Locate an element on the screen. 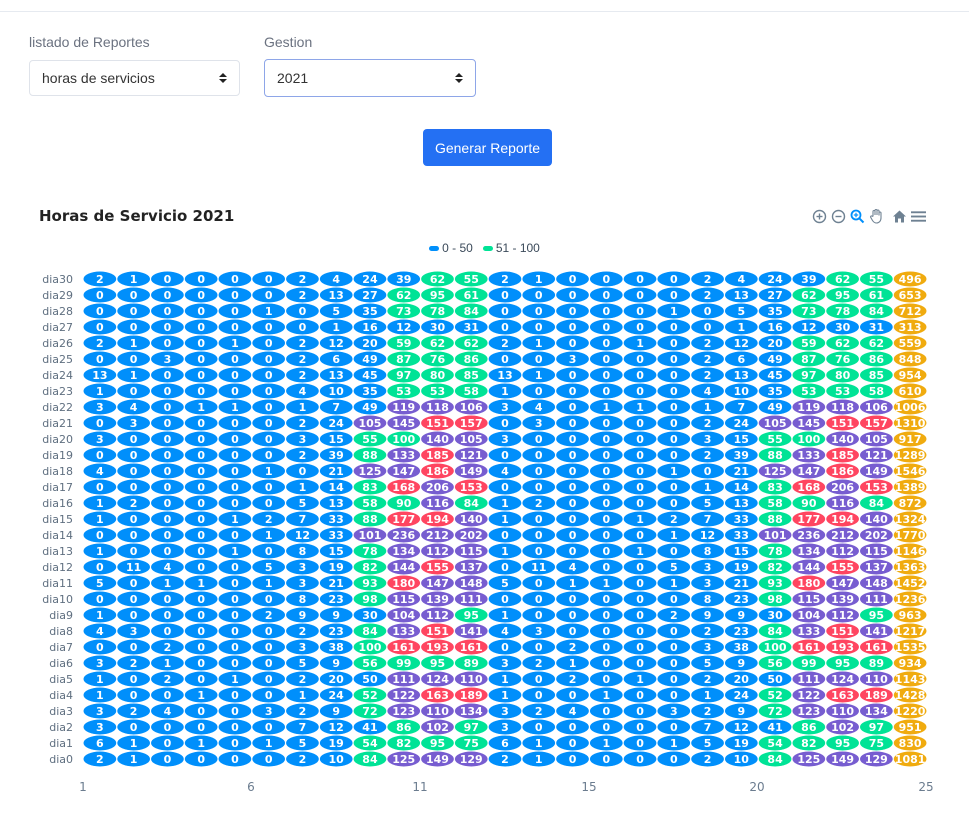 This screenshot has width=969, height=821. y-axis-label: dia17 is located at coordinates (57, 487).